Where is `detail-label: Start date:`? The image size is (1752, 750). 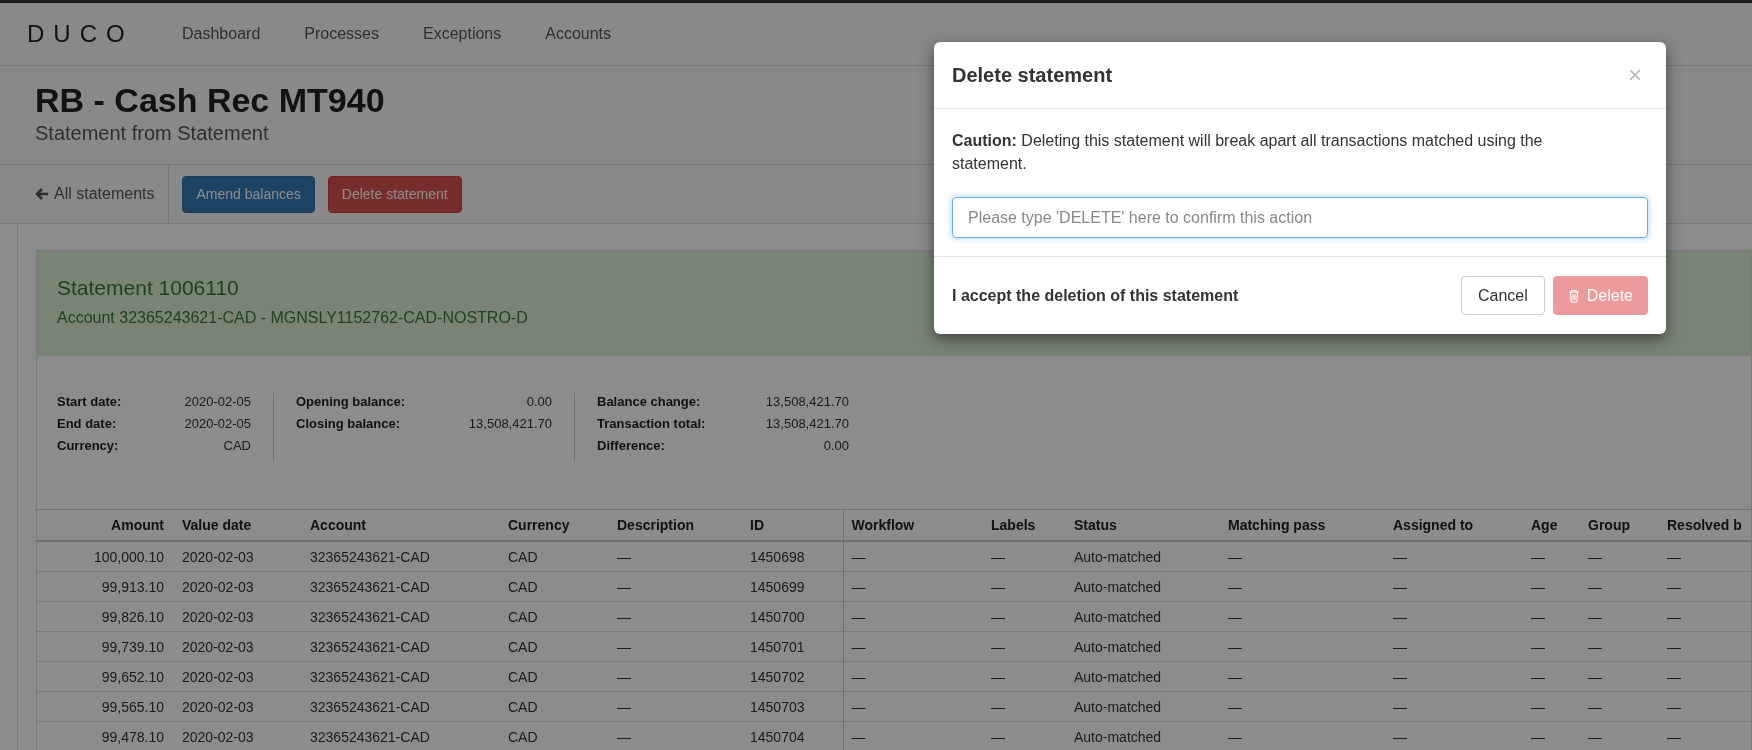
detail-label: Start date: is located at coordinates (90, 401).